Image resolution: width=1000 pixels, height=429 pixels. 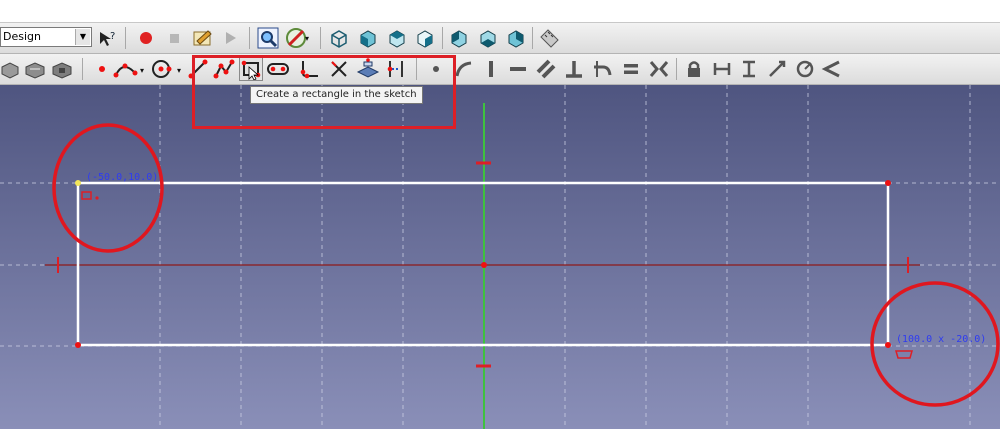 I want to click on right-view-icon, so click(x=425, y=38).